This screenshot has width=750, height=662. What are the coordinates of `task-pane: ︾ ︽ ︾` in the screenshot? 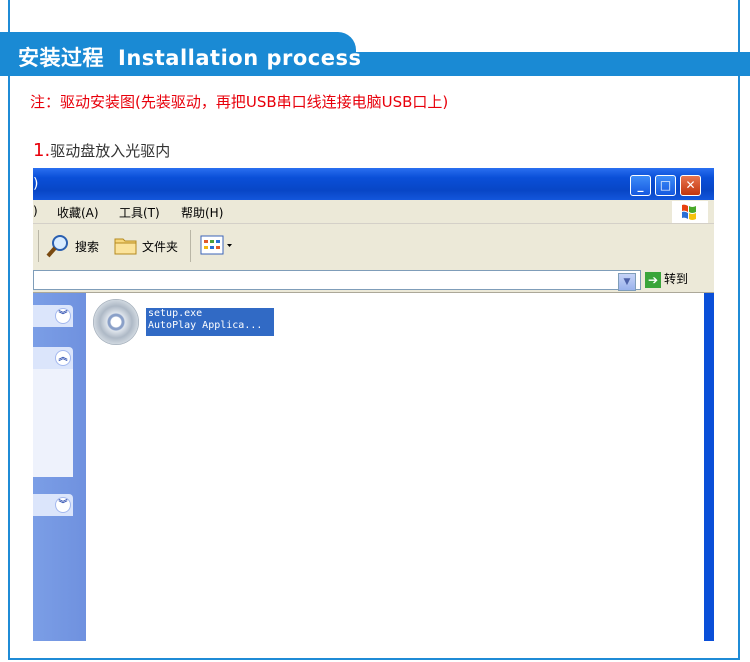 It's located at (59, 467).